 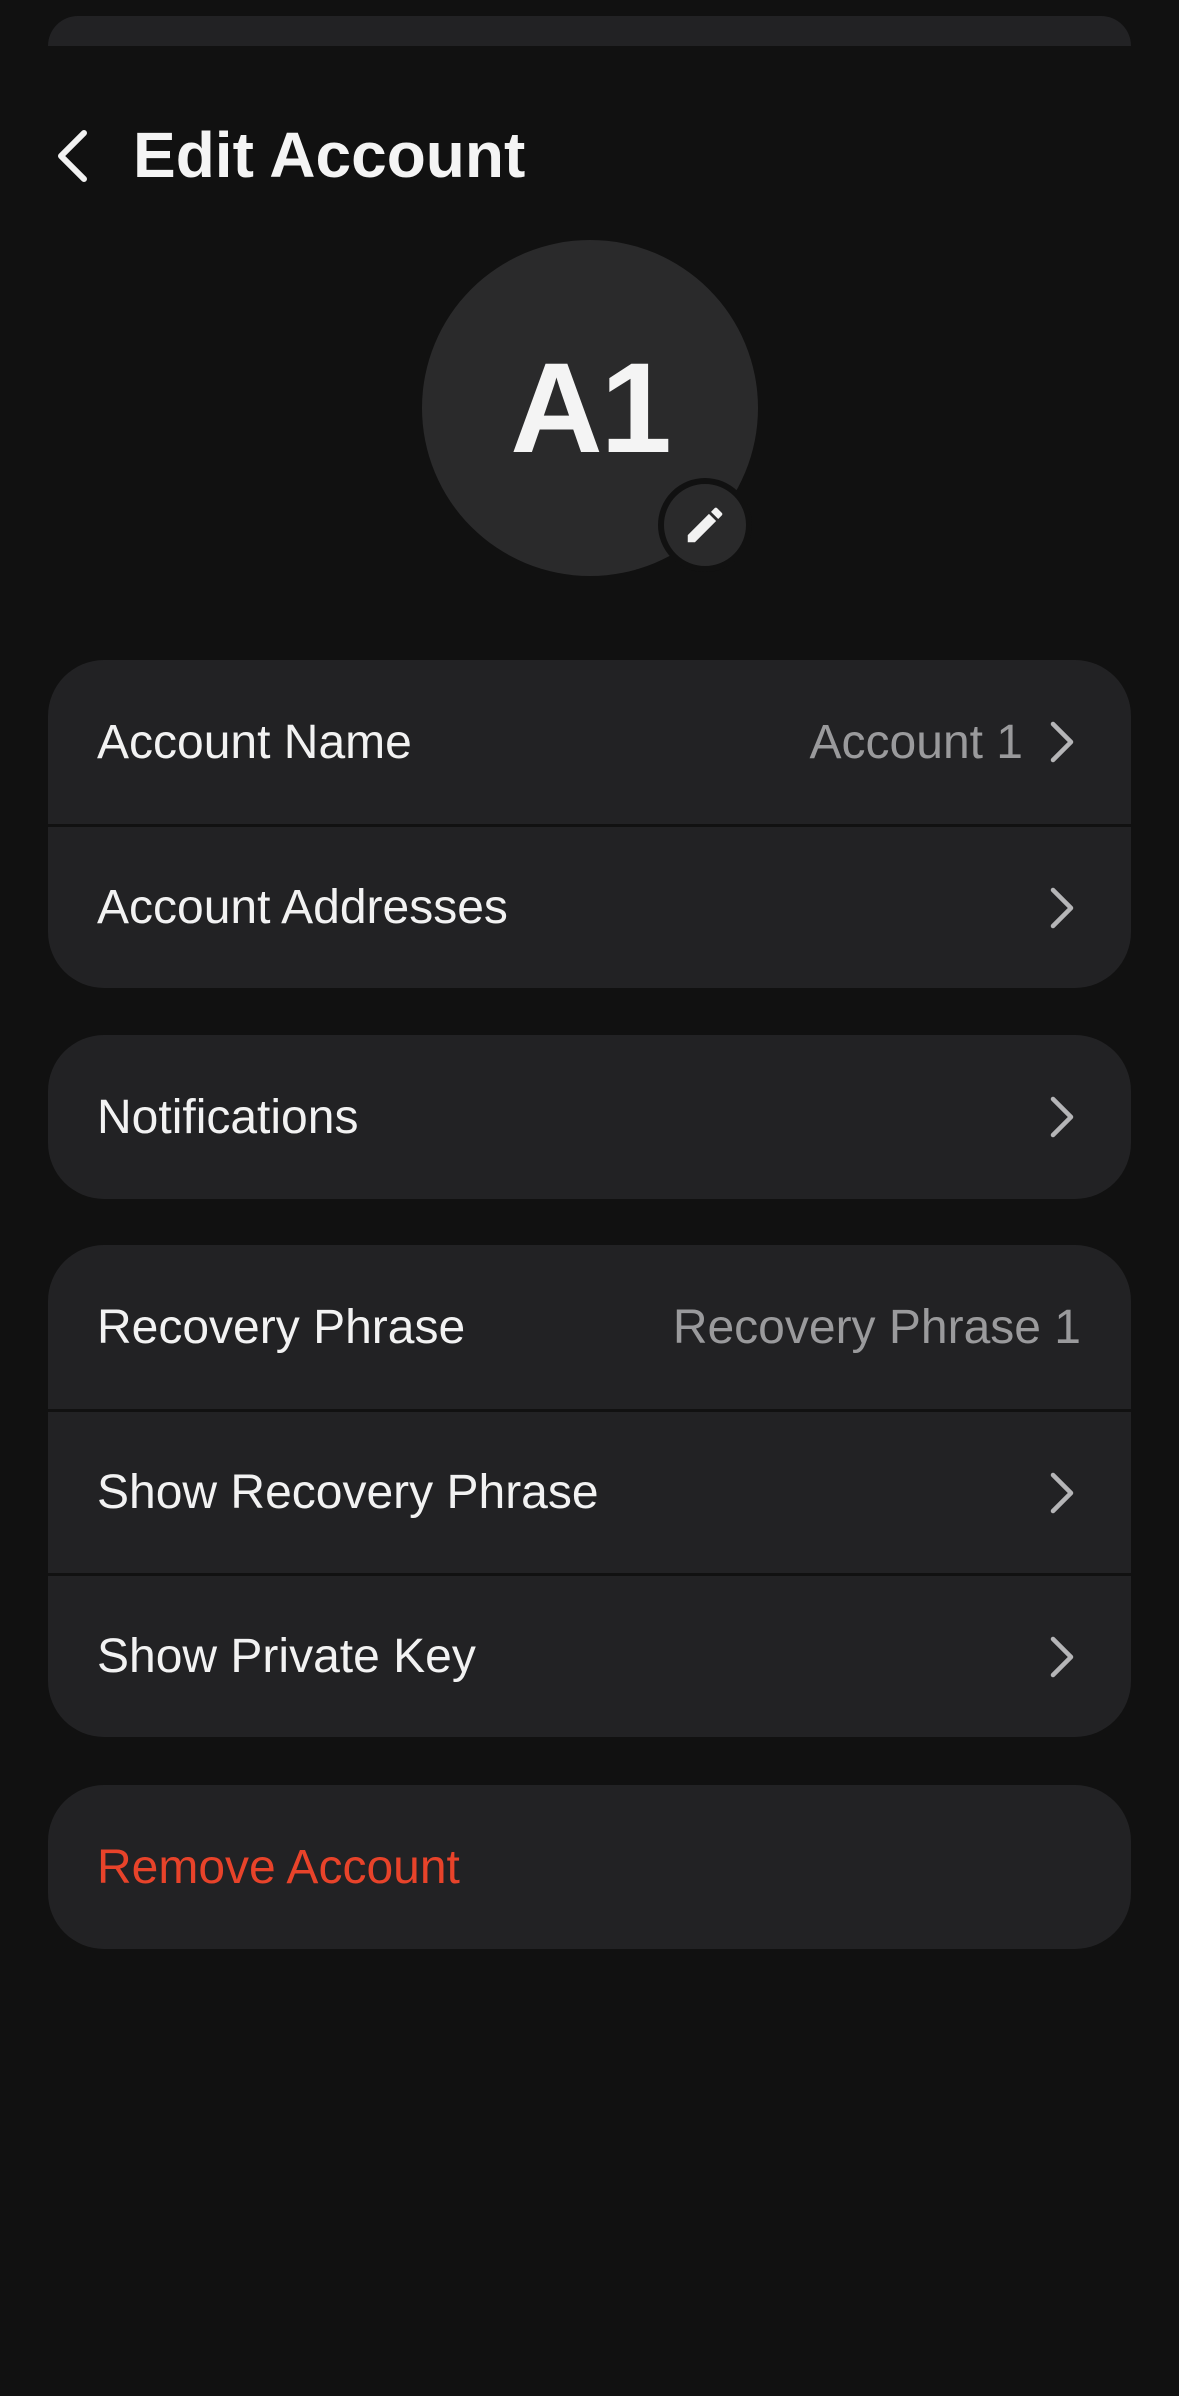 I want to click on account-addresses-label: Account Addresses, so click(x=302, y=907).